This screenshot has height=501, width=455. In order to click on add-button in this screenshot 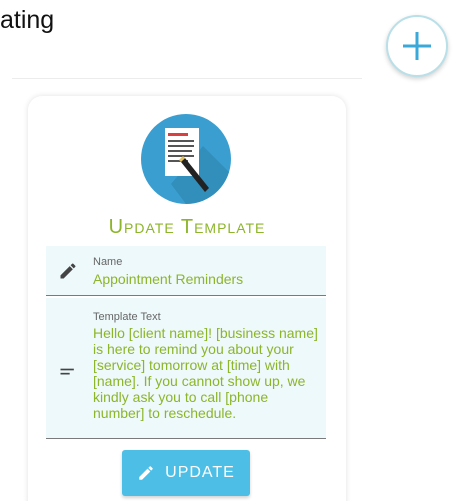, I will do `click(417, 46)`.